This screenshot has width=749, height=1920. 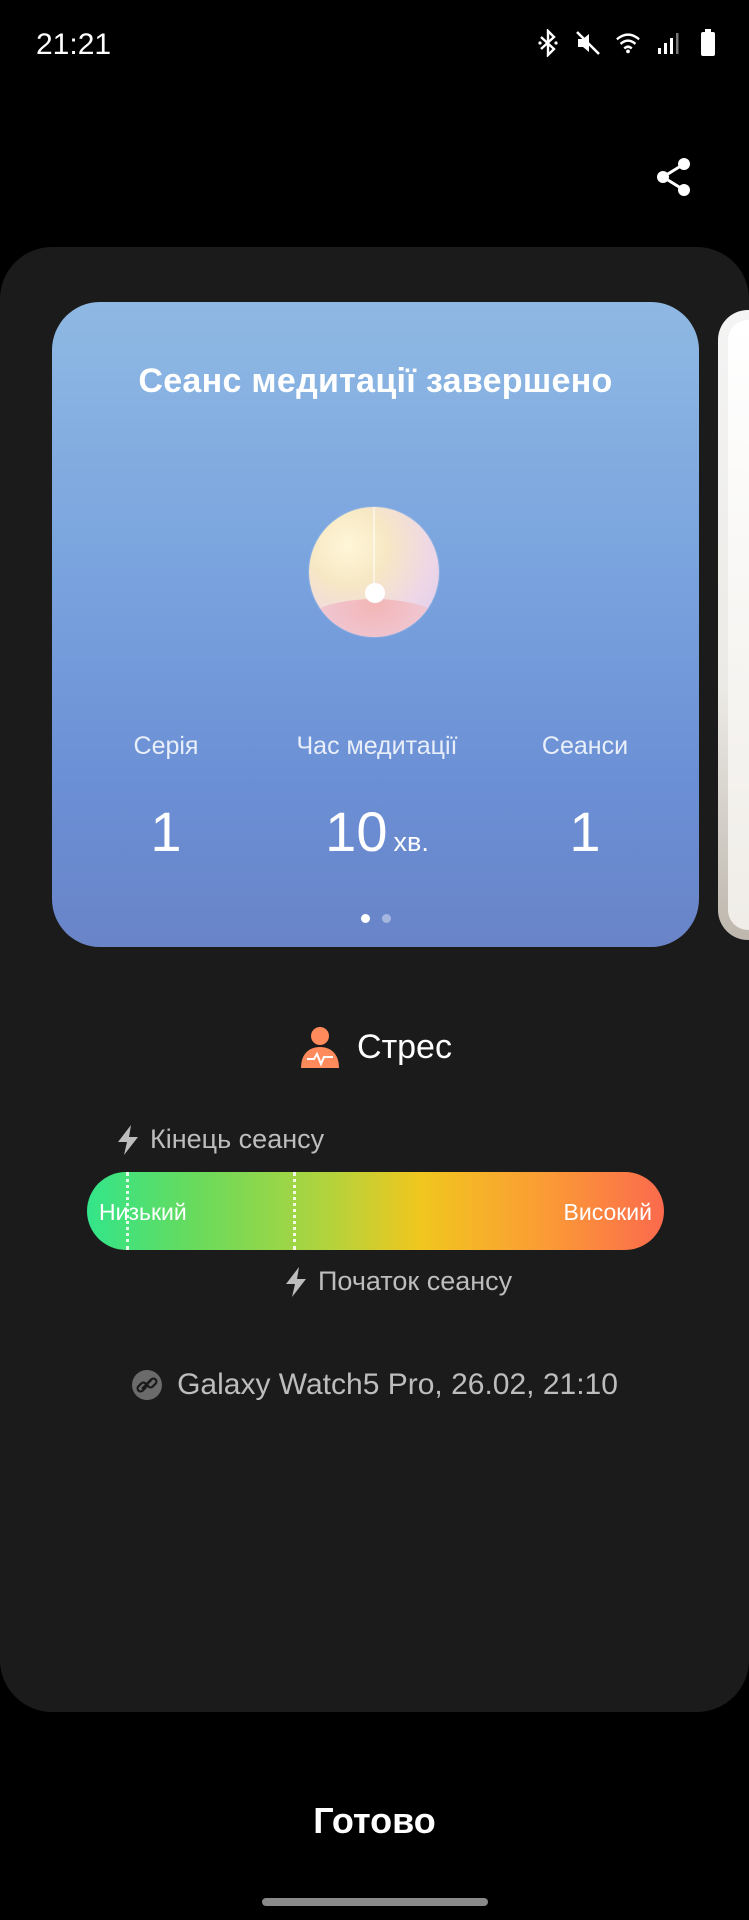 I want to click on status-icons, so click(x=628, y=43).